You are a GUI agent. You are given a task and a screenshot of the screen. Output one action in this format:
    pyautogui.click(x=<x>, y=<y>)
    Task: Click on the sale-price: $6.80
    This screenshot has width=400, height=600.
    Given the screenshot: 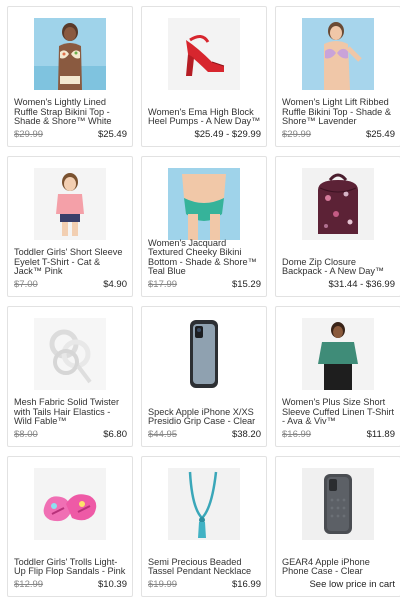 What is the action you would take?
    pyautogui.click(x=115, y=434)
    